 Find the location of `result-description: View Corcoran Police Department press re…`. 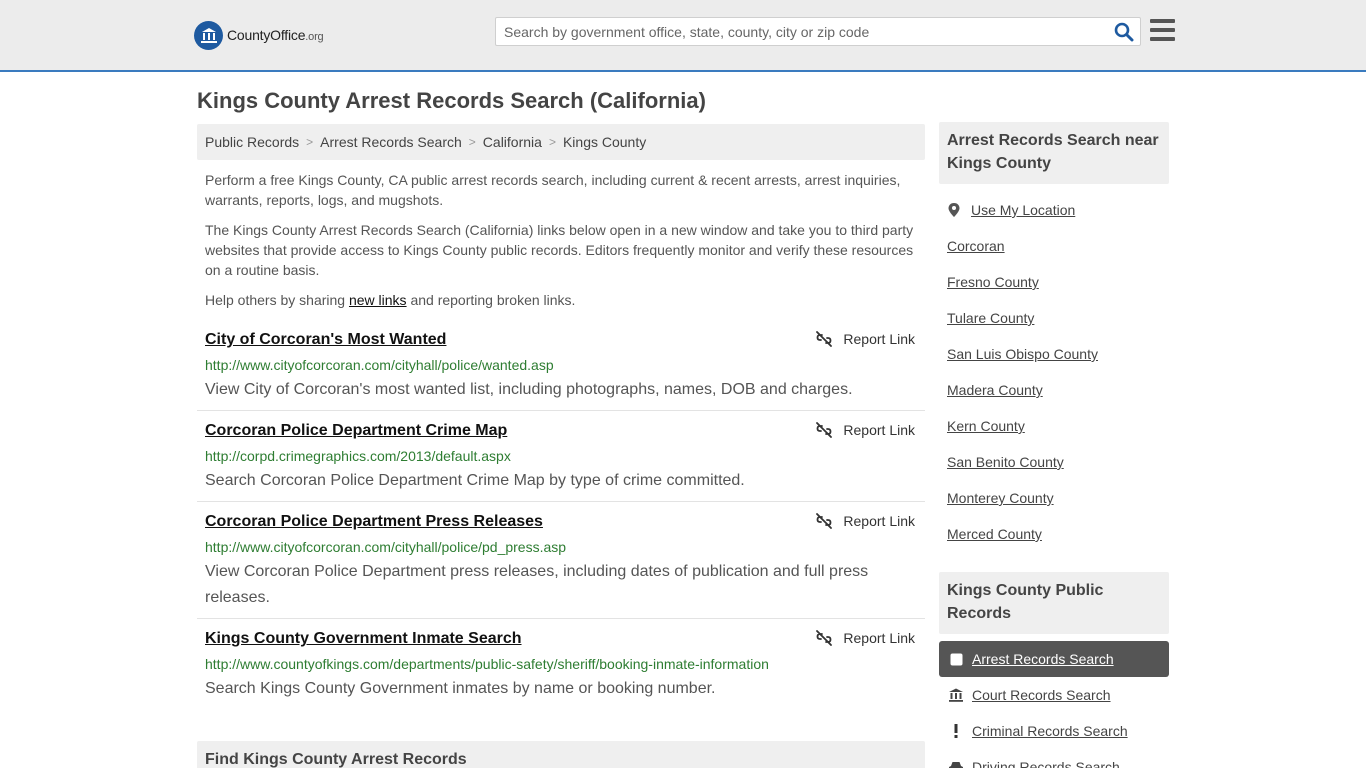

result-description: View Corcoran Police Department press re… is located at coordinates (537, 584).